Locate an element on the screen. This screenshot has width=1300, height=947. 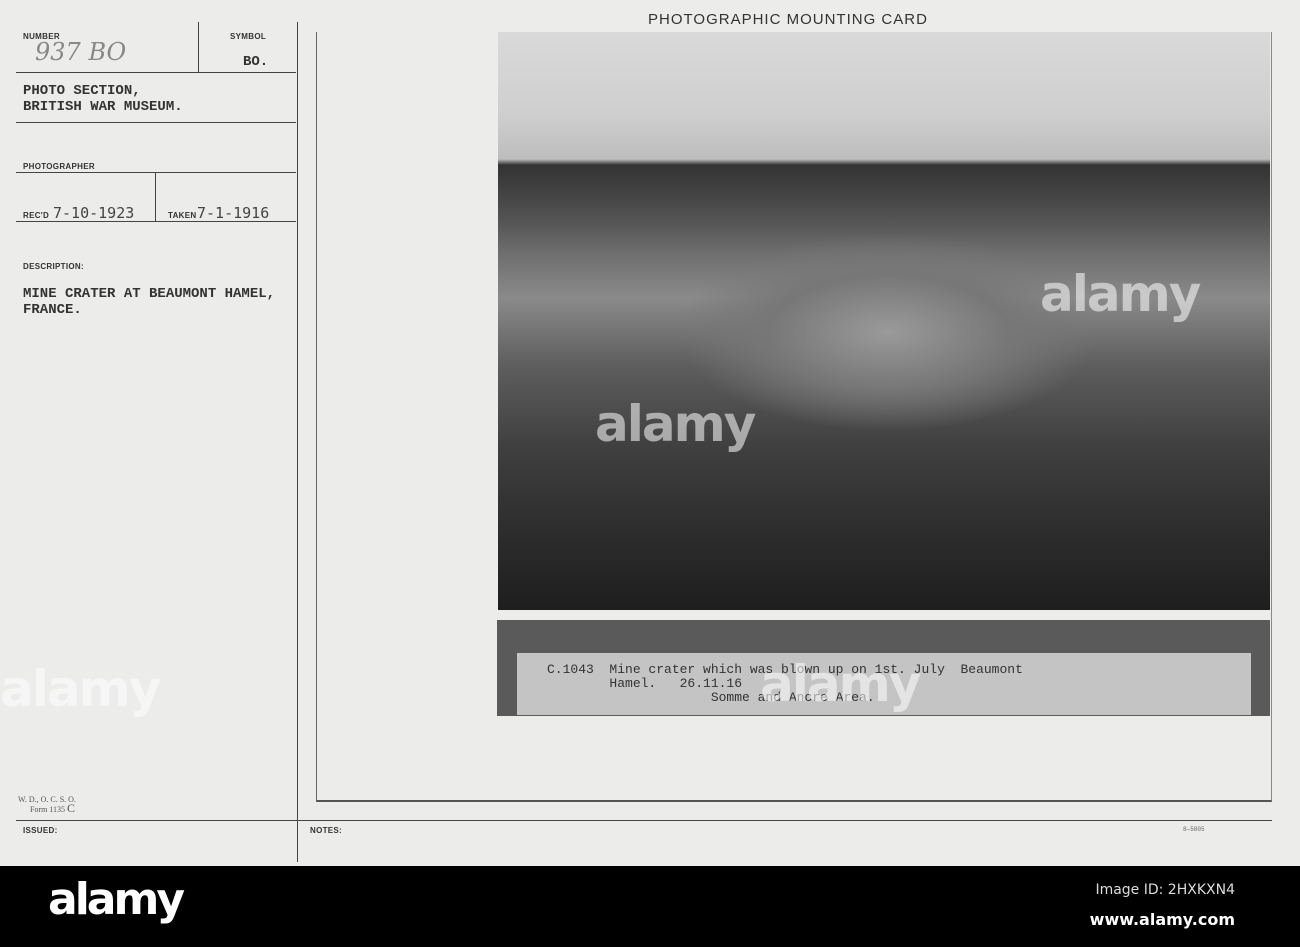
footer-bar: alamy Image ID: 2HXKXN4 www.alamy.com is located at coordinates (650, 906).